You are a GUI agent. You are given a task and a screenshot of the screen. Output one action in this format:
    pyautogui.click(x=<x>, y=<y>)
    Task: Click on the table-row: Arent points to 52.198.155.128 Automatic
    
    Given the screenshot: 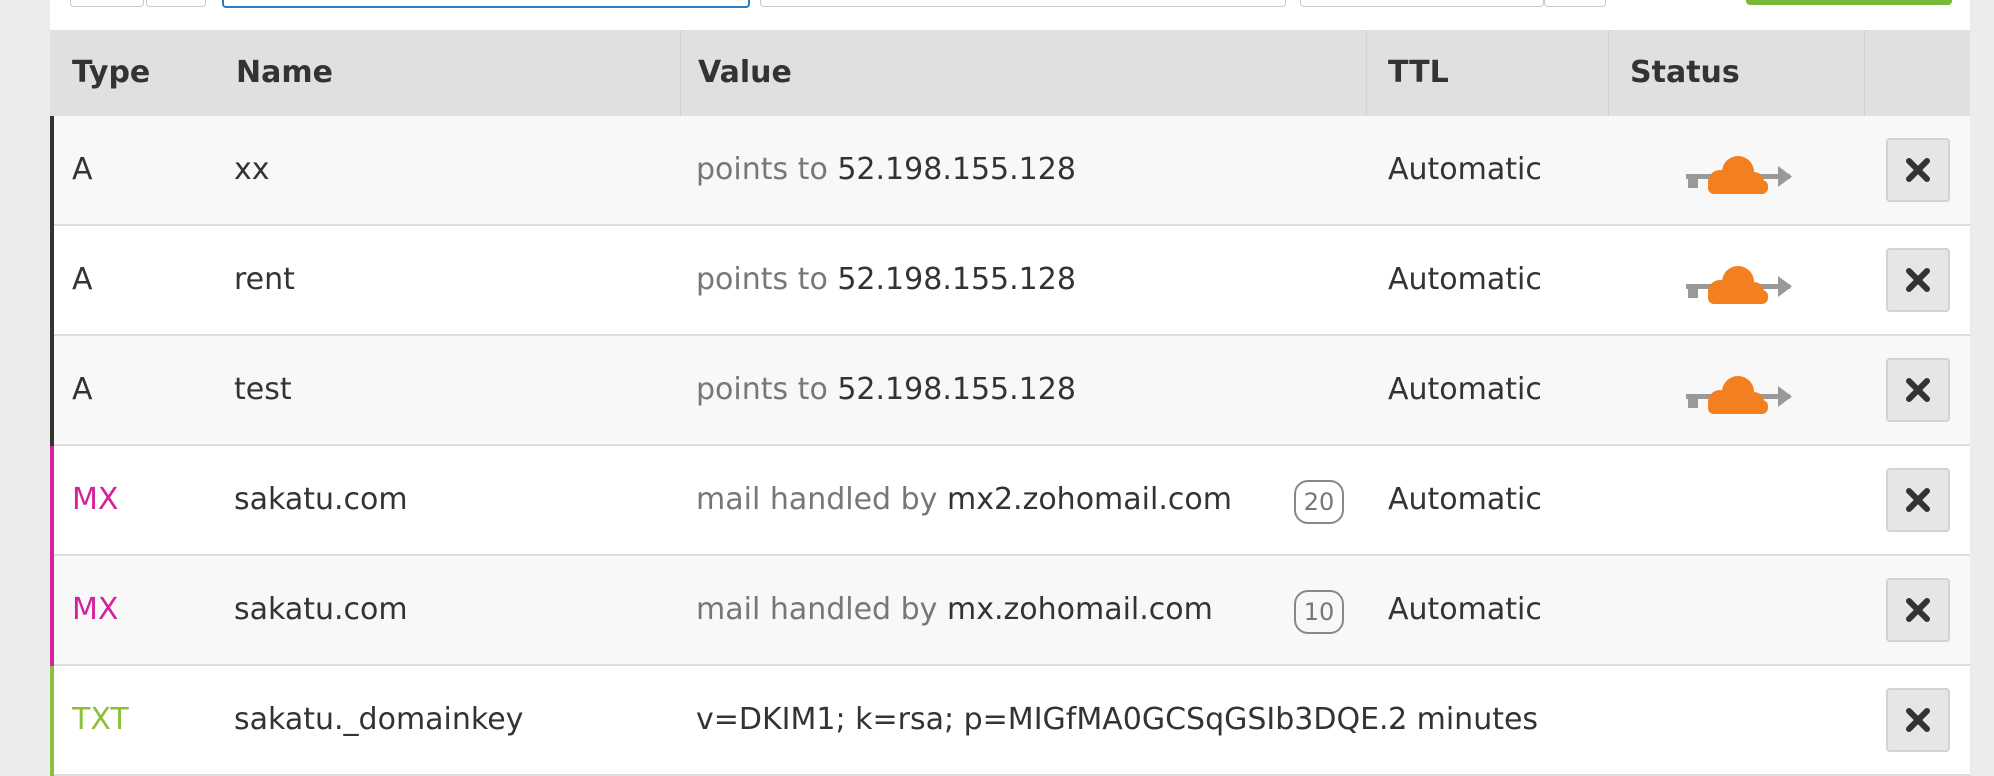 What is the action you would take?
    pyautogui.click(x=1010, y=281)
    